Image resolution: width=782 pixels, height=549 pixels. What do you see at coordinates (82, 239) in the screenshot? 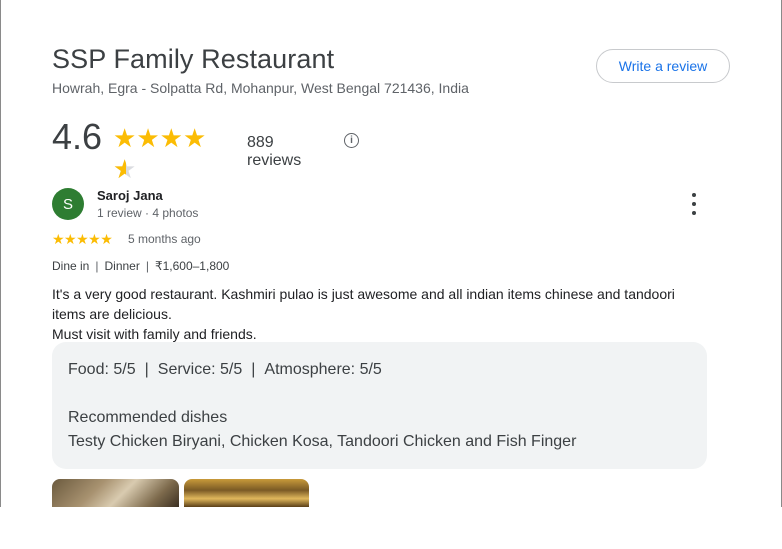
I see `review-stars: ★★★★★` at bounding box center [82, 239].